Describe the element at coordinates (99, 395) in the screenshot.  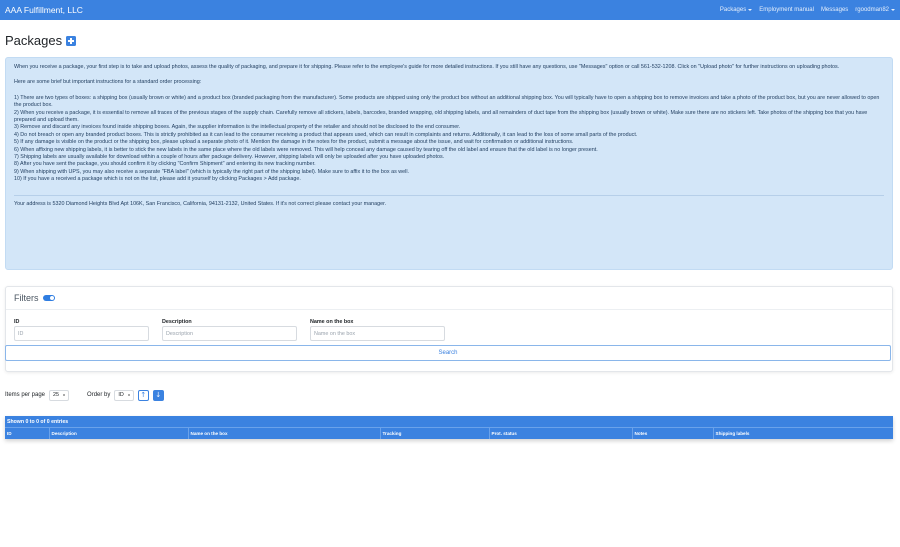
I see `order-by-label: Order by` at that location.